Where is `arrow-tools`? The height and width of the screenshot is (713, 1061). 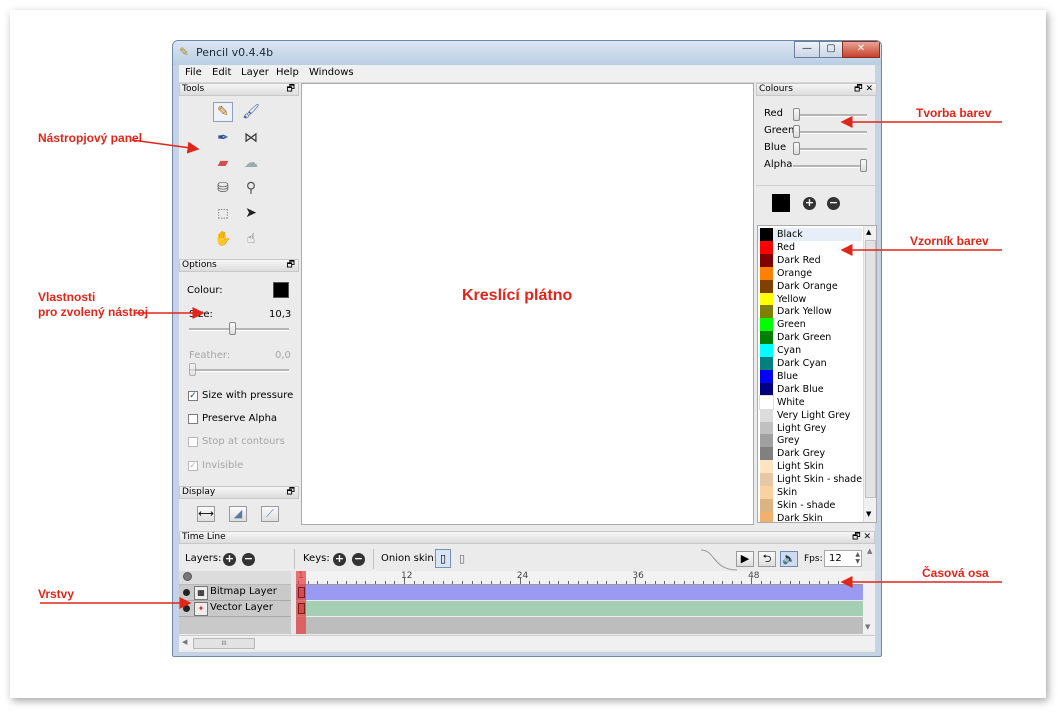
arrow-tools is located at coordinates (165, 146).